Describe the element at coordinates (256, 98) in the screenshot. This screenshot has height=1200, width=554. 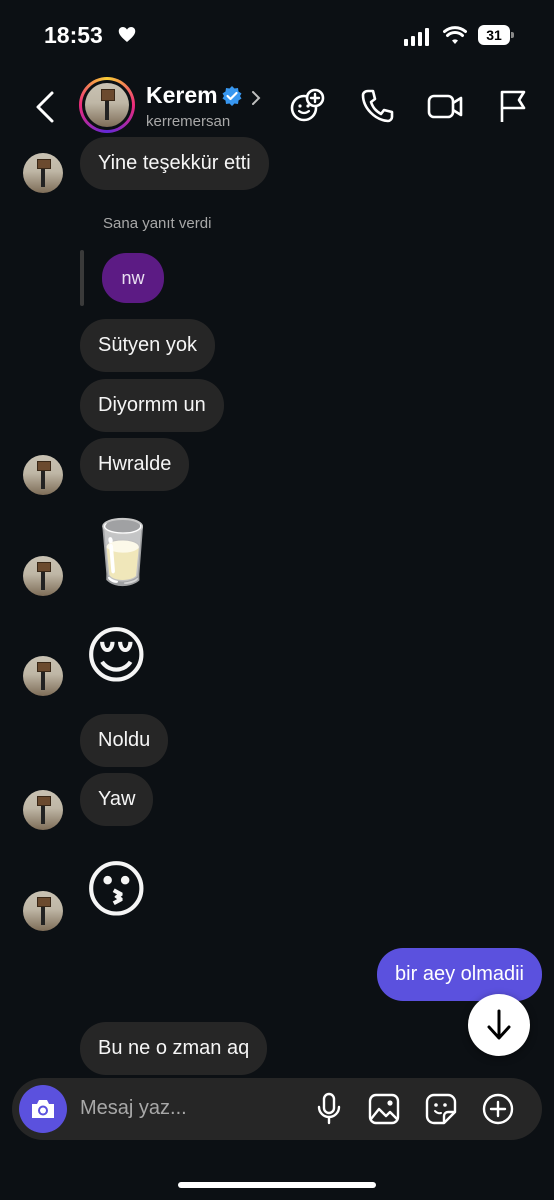
I see `chevron-right-icon` at that location.